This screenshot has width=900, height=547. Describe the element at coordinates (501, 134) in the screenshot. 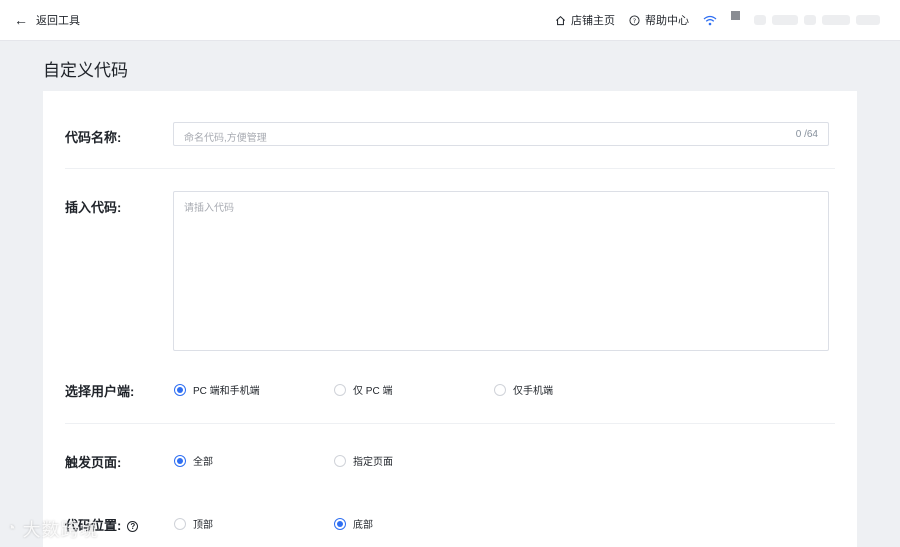

I see `code-name-input: 命名代码,方便管理 0 /64` at that location.